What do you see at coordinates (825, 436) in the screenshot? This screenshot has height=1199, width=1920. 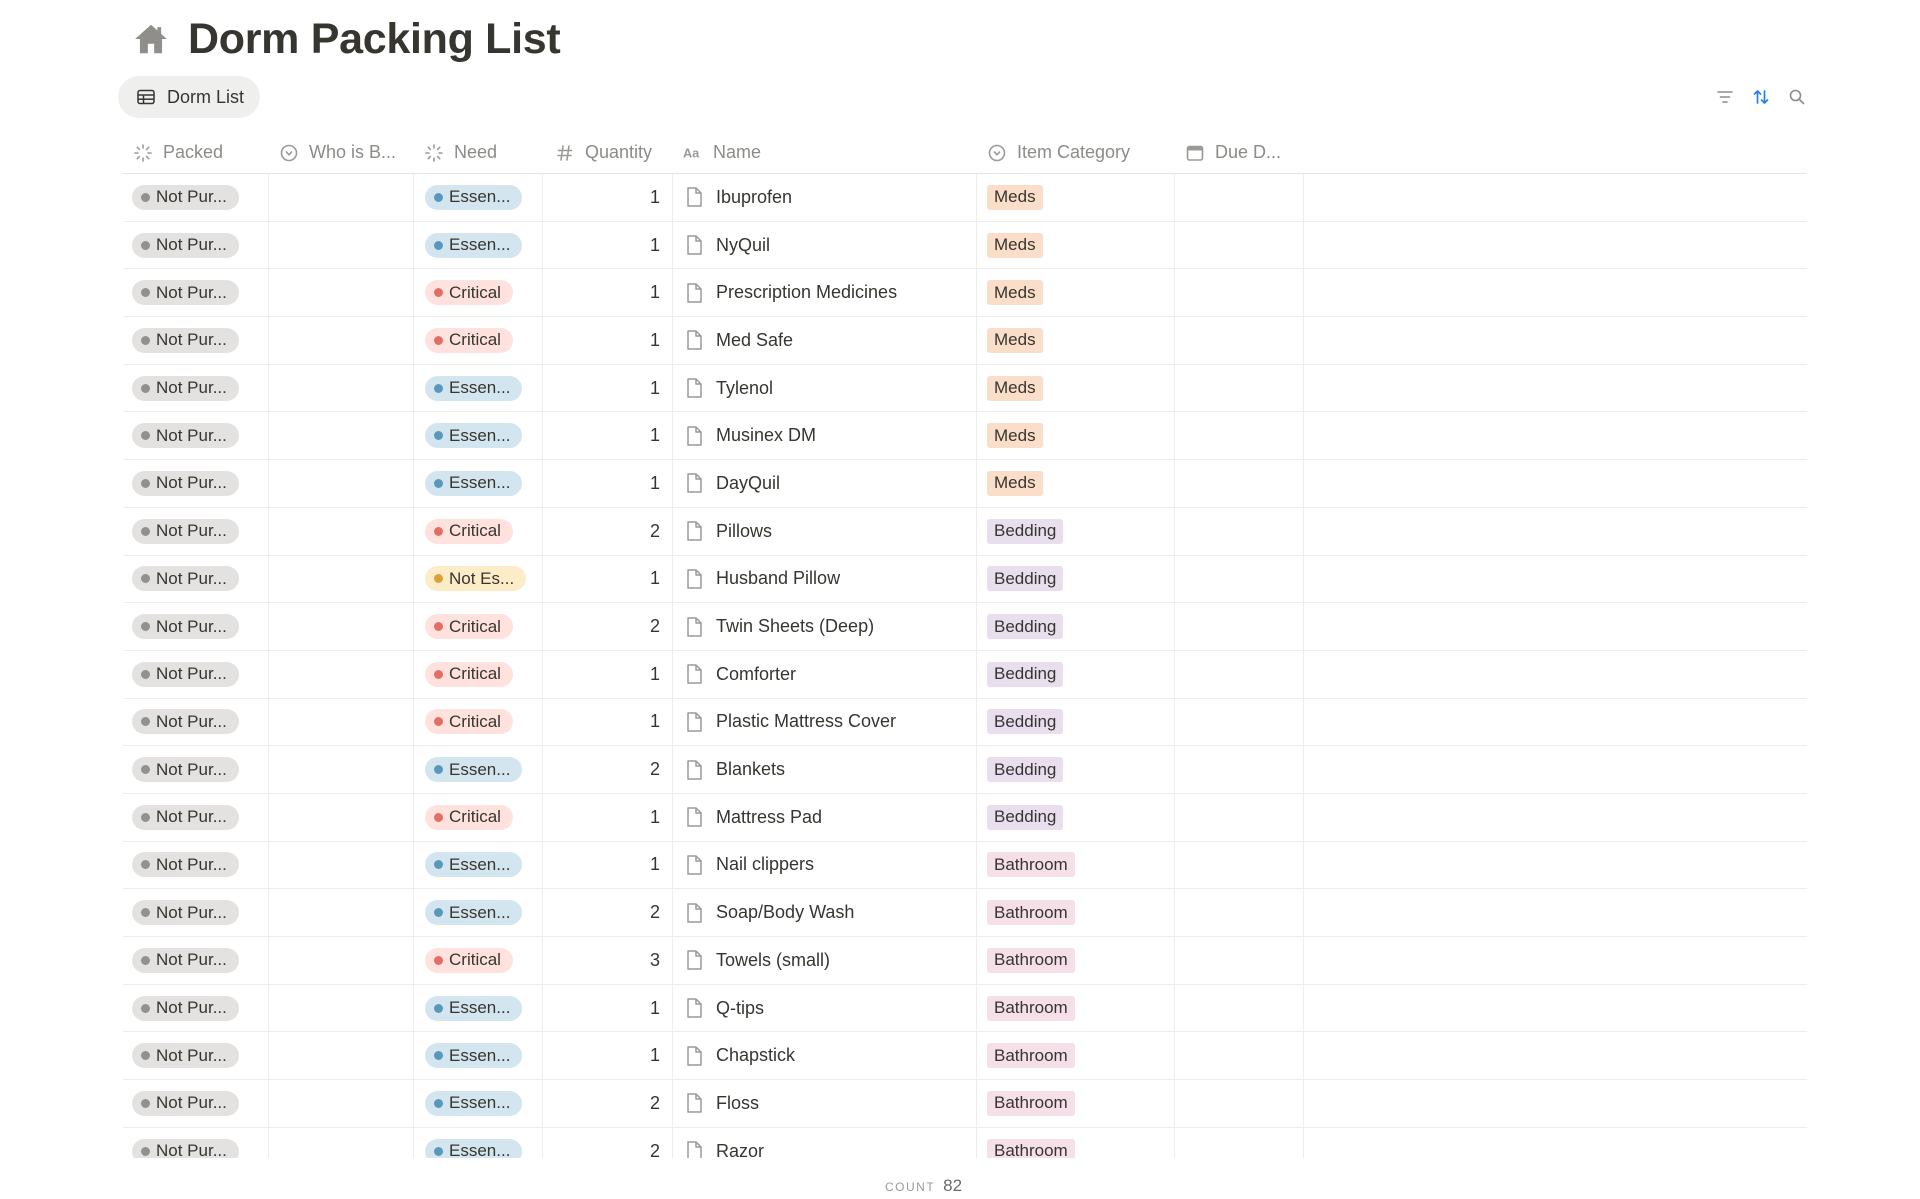 I see `name-cell: Musinex DM` at bounding box center [825, 436].